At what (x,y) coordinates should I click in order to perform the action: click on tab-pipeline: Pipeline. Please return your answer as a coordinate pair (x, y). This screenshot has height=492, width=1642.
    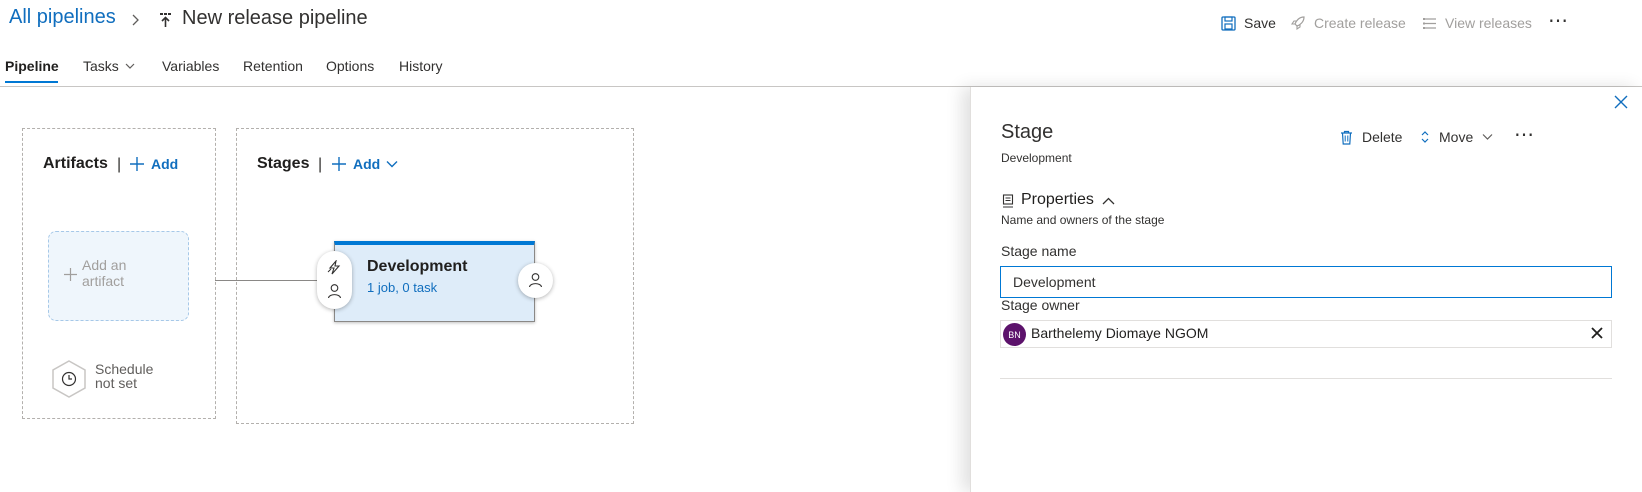
    Looking at the image, I should click on (32, 66).